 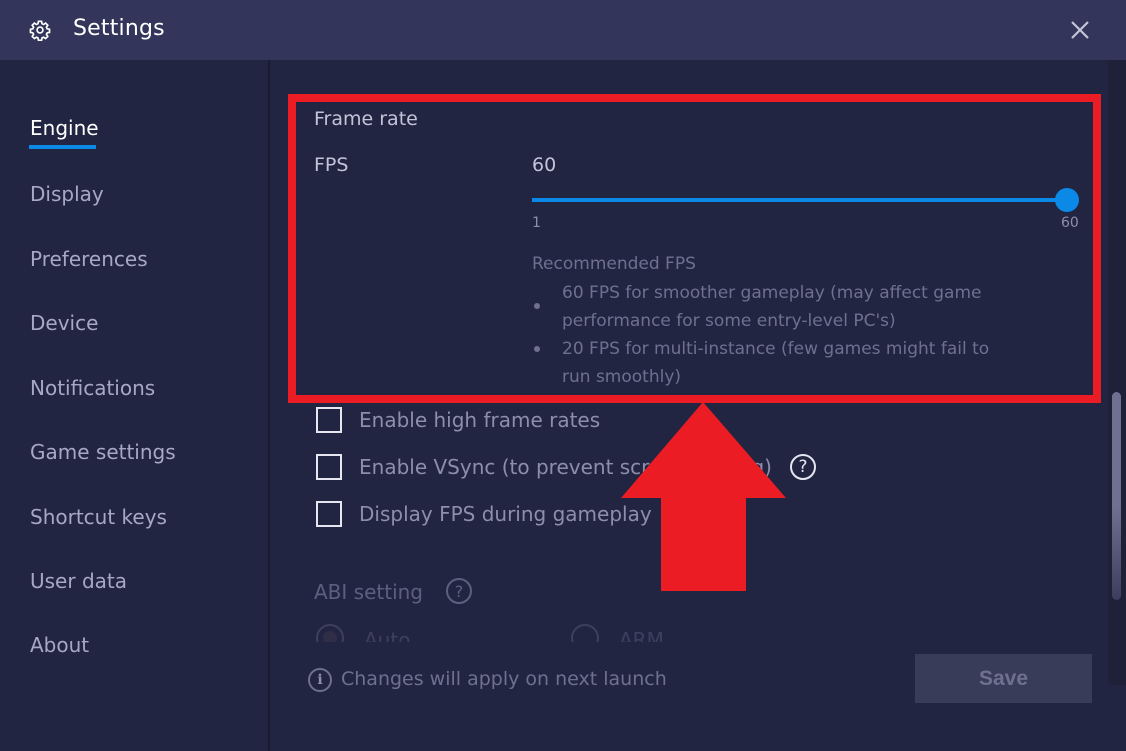 I want to click on high-frame-rates-option: Enable high frame rates, so click(x=458, y=420).